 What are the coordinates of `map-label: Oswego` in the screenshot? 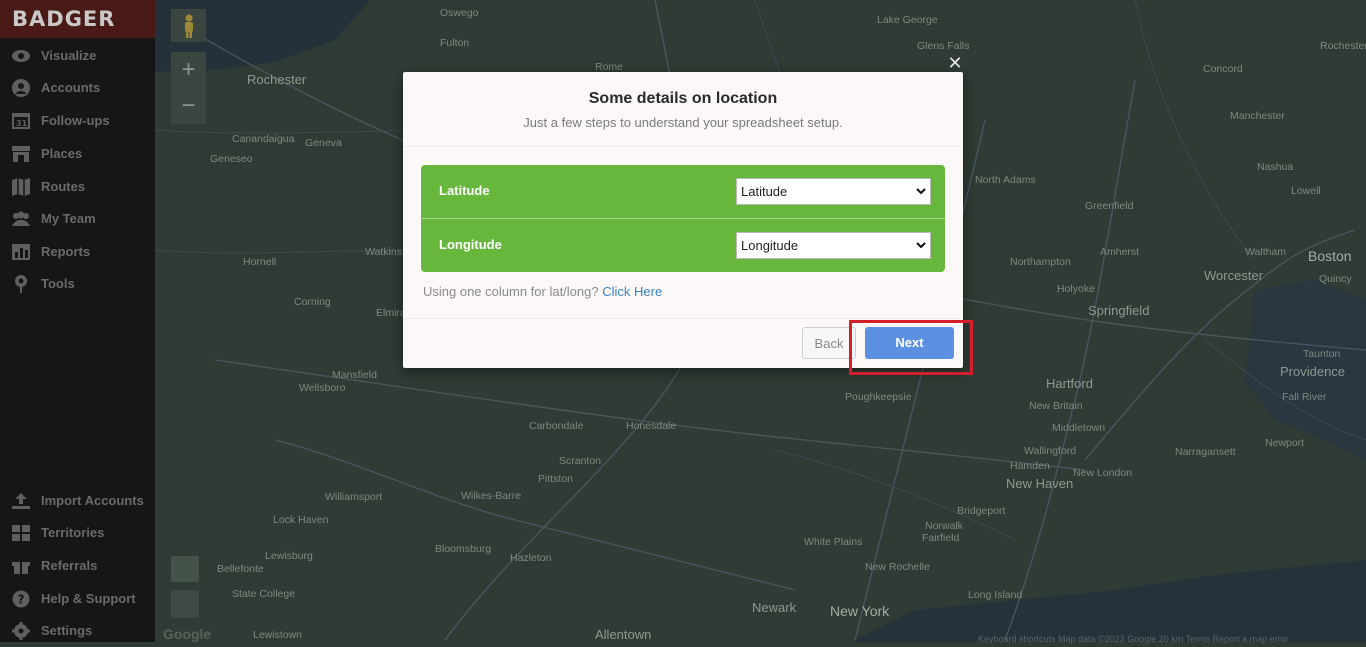 It's located at (459, 13).